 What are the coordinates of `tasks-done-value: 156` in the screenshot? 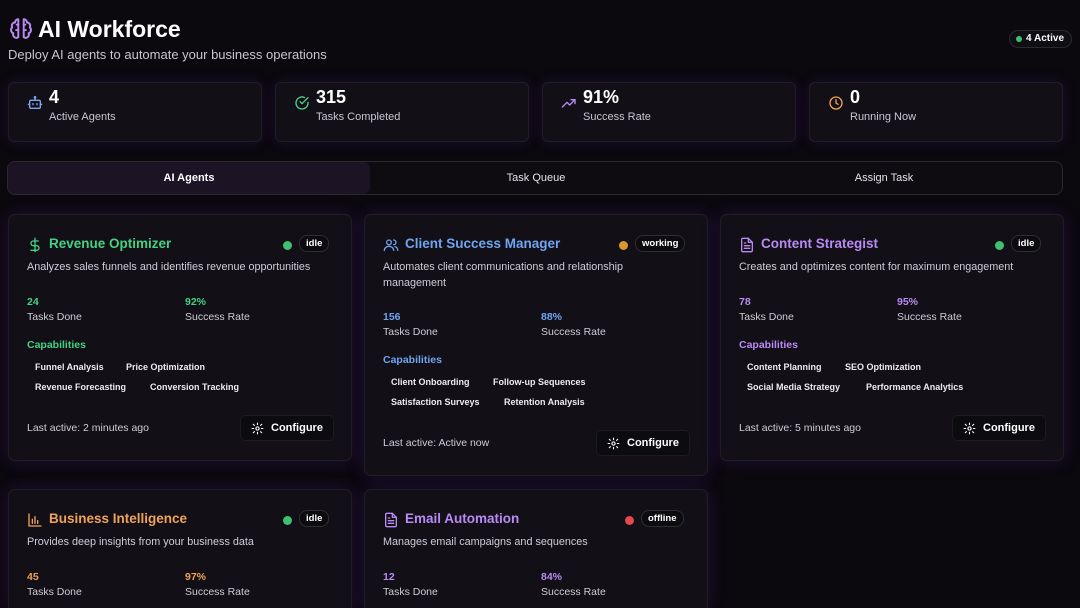 It's located at (392, 317).